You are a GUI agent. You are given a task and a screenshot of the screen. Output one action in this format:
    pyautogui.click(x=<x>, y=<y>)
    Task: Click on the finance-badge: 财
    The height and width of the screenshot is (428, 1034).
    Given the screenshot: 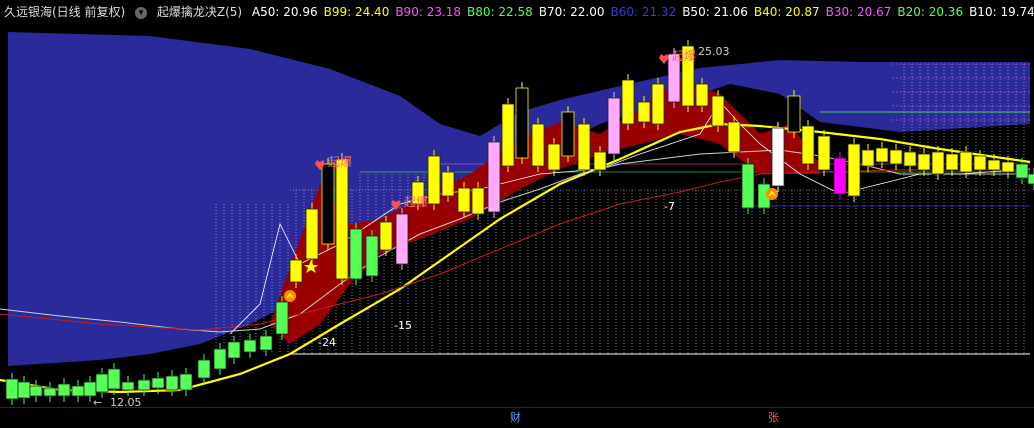 What is the action you would take?
    pyautogui.click(x=515, y=418)
    